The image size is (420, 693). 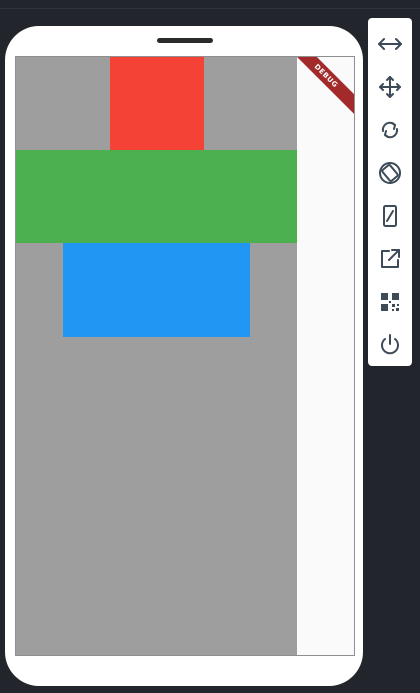 I want to click on resize-device-button, so click(x=390, y=215).